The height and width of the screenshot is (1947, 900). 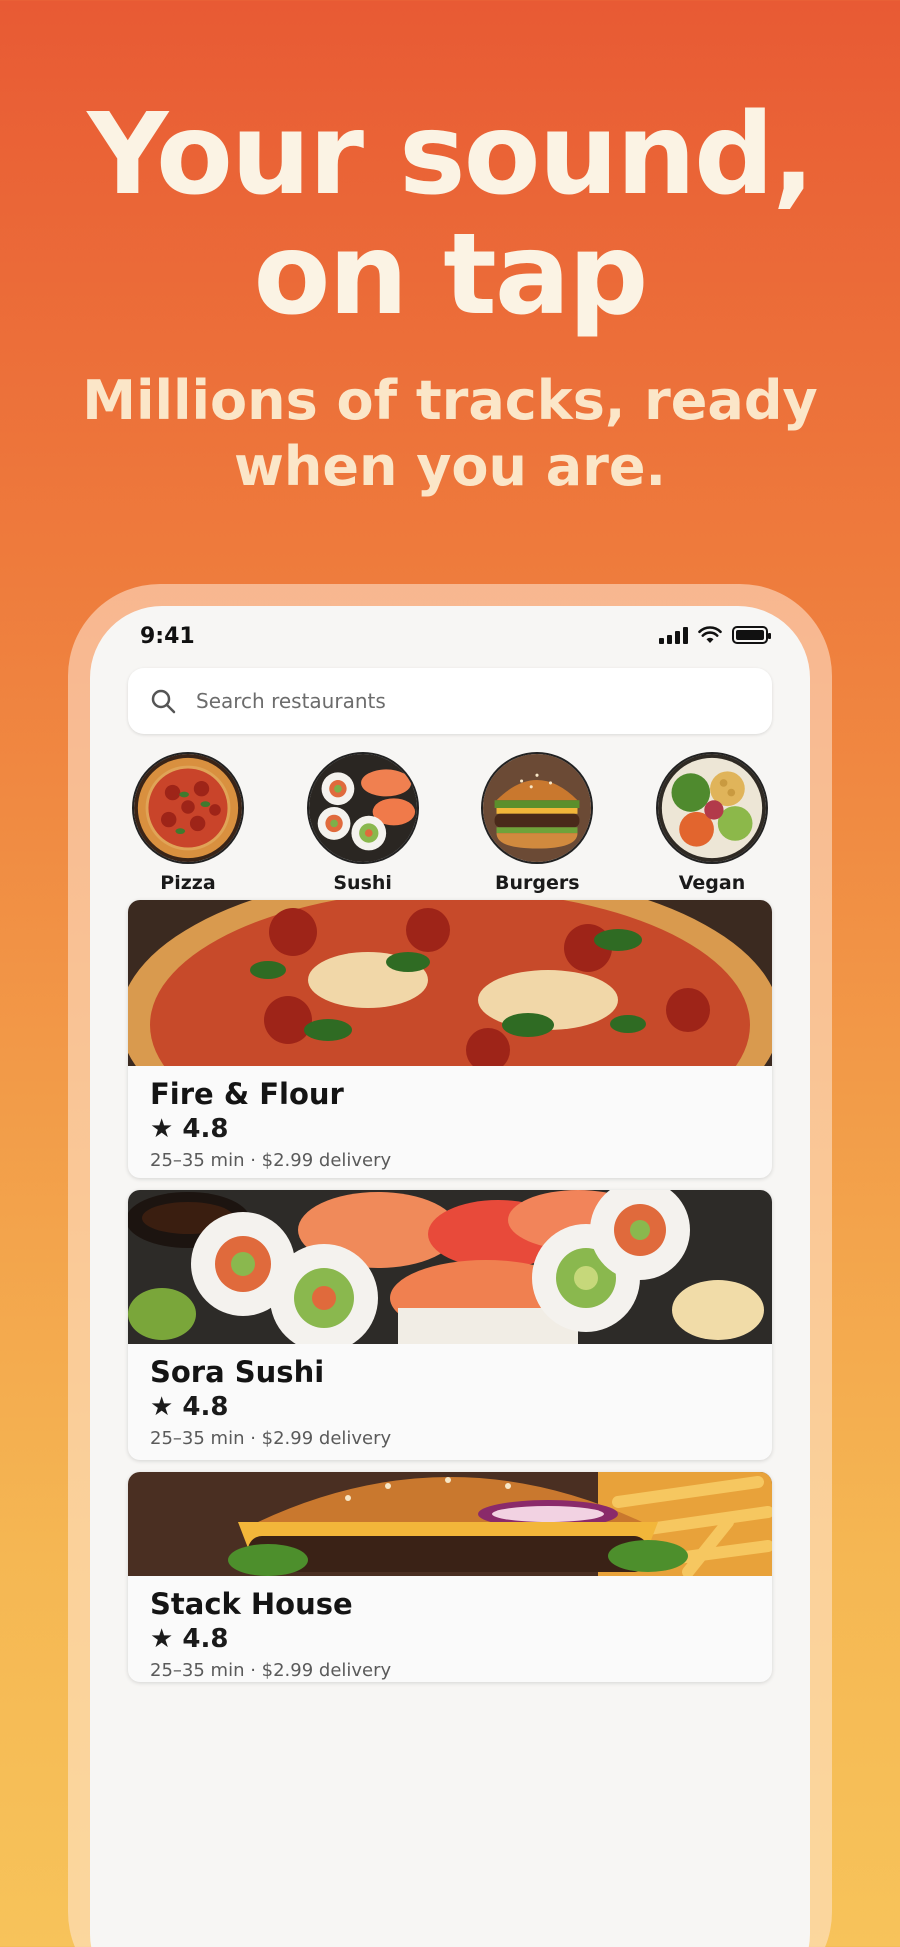 I want to click on category-burgers: Burgers, so click(x=537, y=824).